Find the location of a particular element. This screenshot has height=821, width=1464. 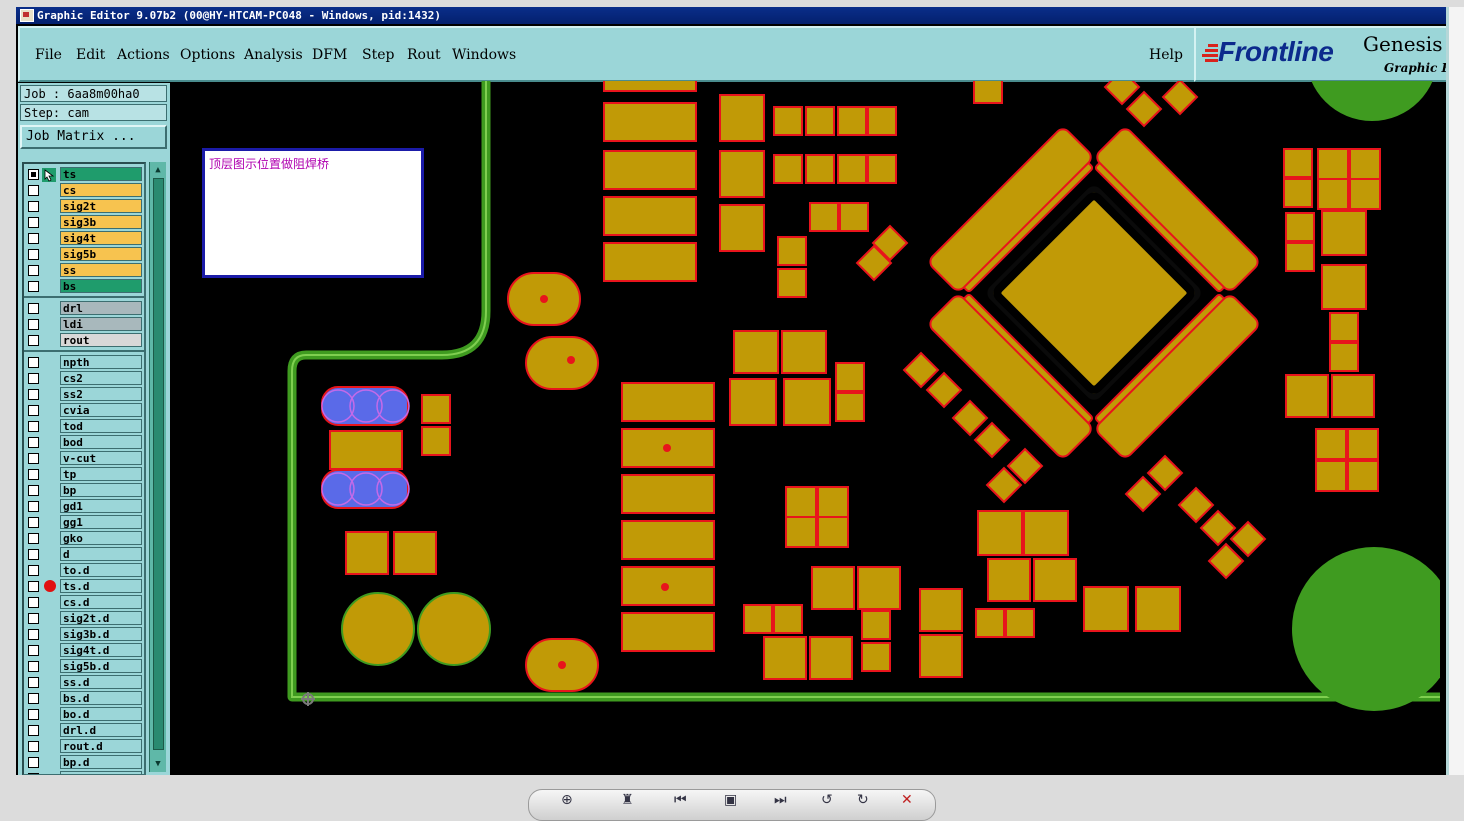

layer-row-v-cut: v-cut is located at coordinates (85, 458).